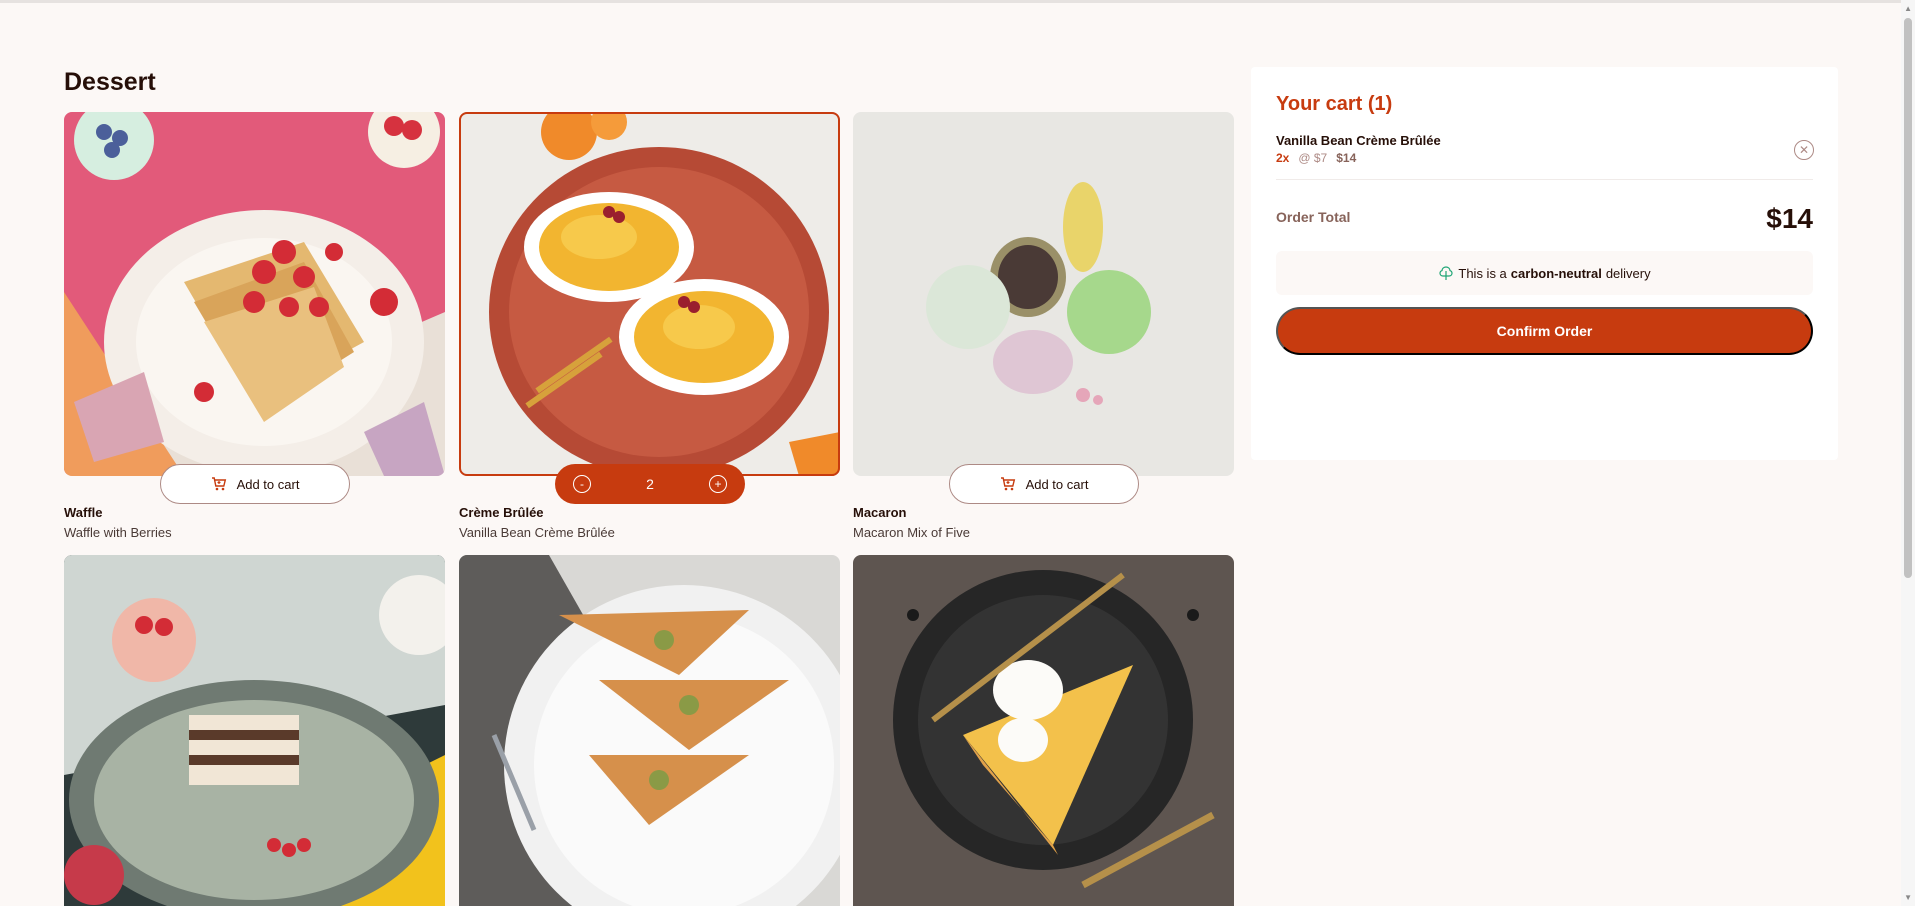  I want to click on scrollbar-thumb, so click(1908, 298).